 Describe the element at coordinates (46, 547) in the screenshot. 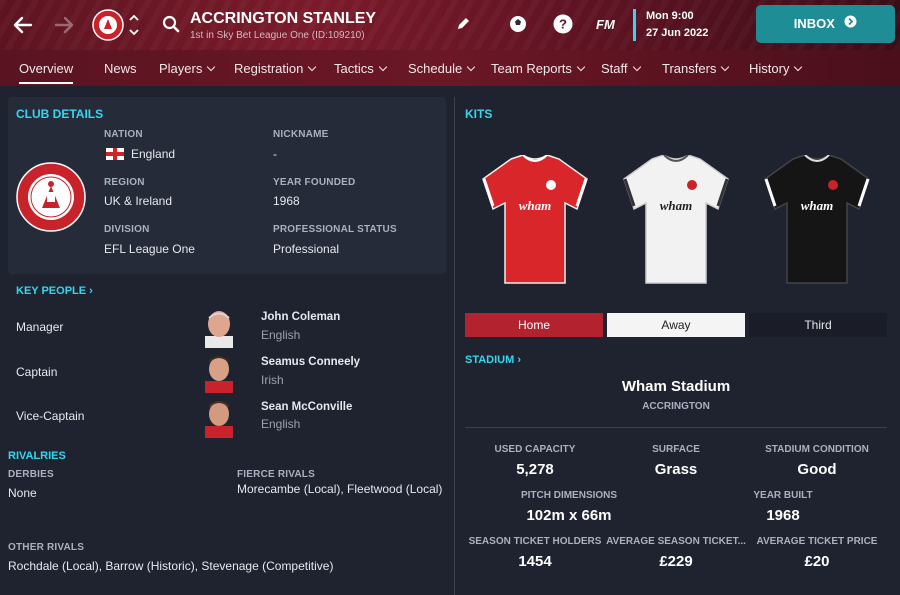

I see `other-rivals-label: OTHER RIVALS` at that location.